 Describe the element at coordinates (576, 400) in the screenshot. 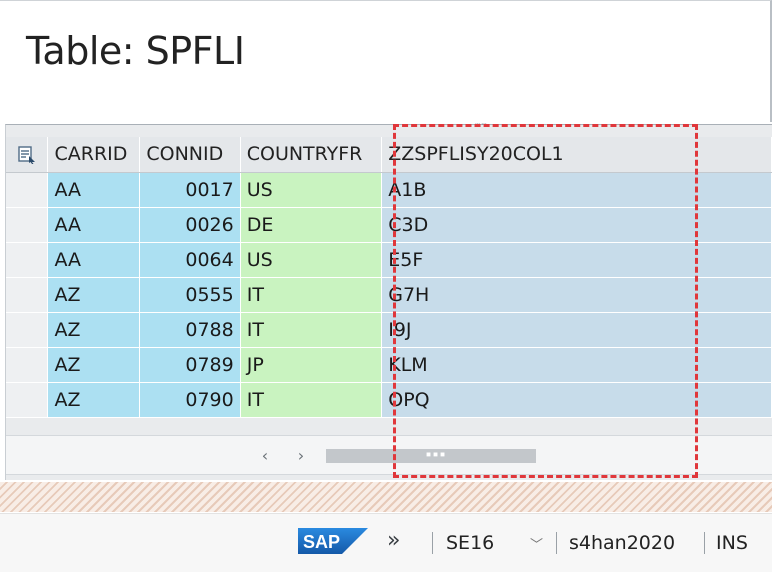

I see `cell-zzspflisy20col1: OPQ` at that location.